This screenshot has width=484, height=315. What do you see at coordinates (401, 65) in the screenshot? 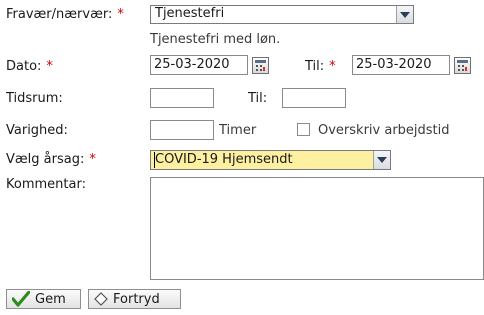
I see `date-to-input: 25-03-2020` at bounding box center [401, 65].